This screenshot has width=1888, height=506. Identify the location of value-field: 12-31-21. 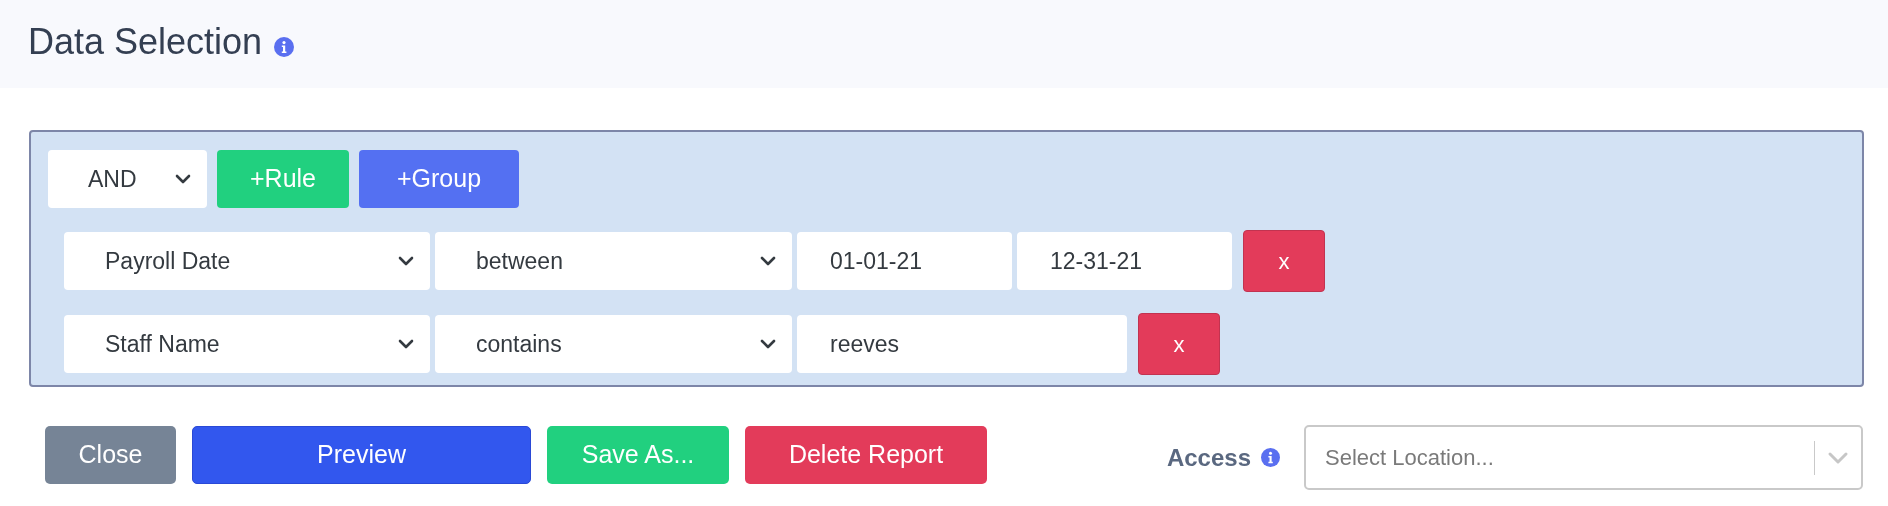
(1124, 261).